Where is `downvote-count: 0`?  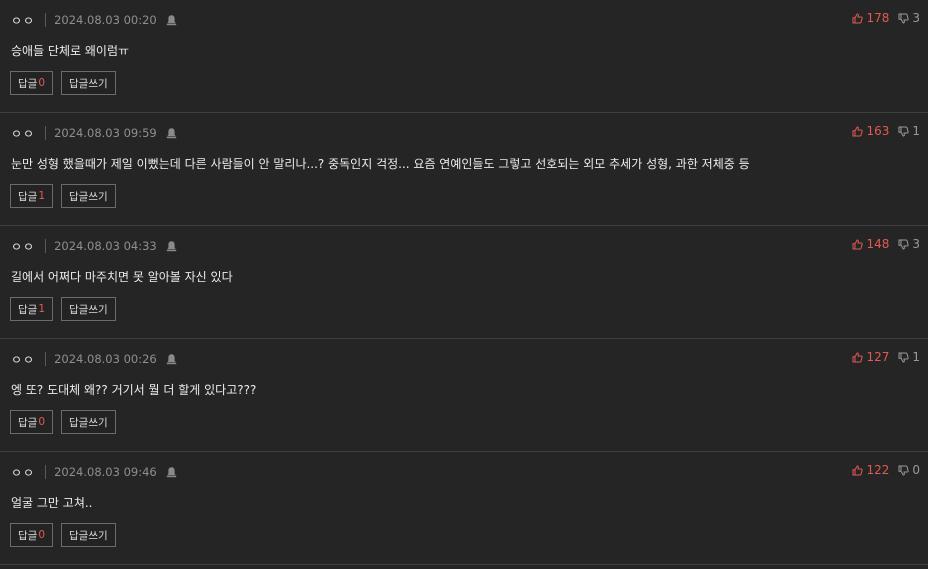 downvote-count: 0 is located at coordinates (916, 470).